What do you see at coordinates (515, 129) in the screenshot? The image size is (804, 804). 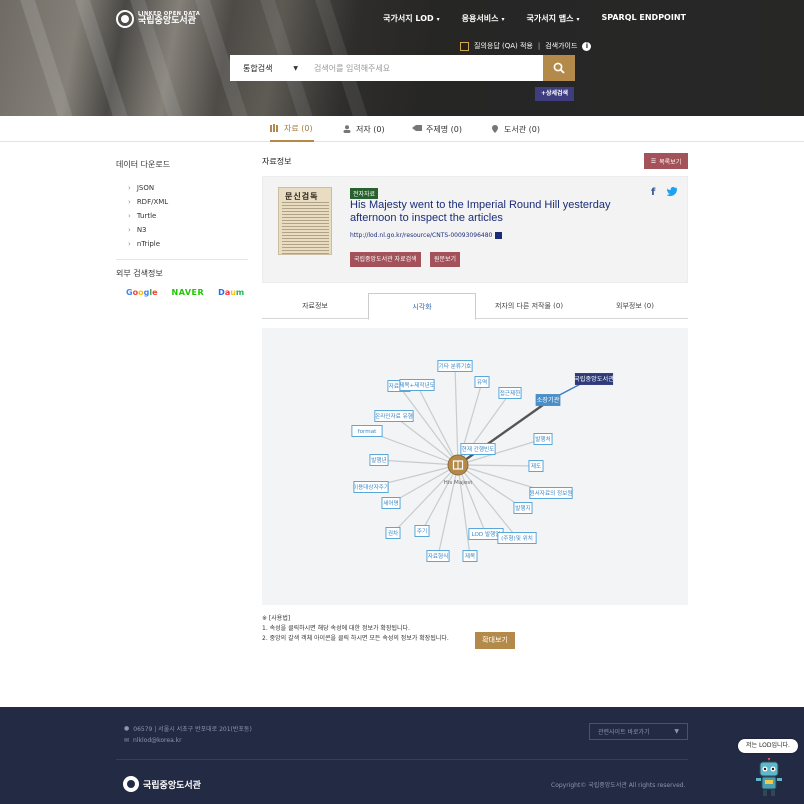 I see `tab-libraries: 도서관 (0)` at bounding box center [515, 129].